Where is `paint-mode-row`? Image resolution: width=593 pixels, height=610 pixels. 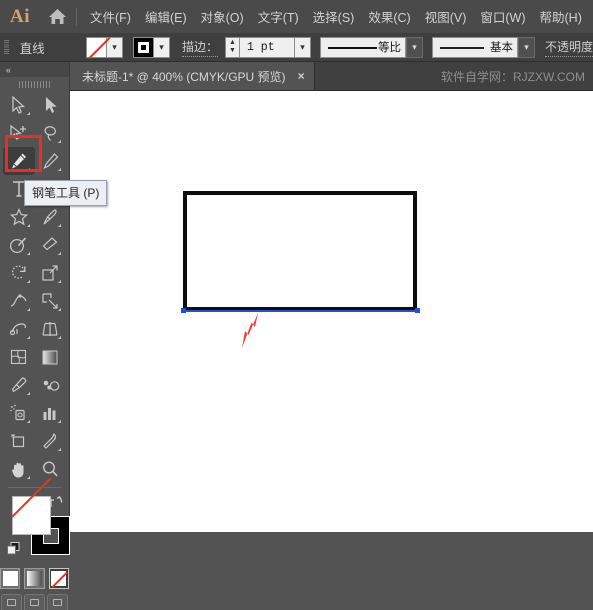
paint-mode-row is located at coordinates (34, 578).